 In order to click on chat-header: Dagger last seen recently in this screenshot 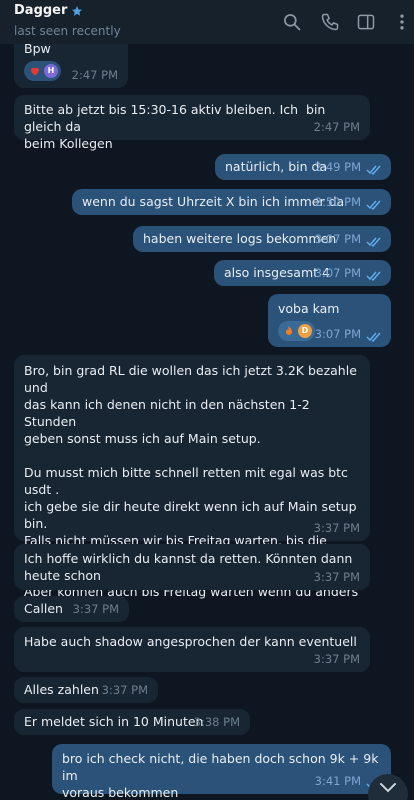, I will do `click(207, 22)`.